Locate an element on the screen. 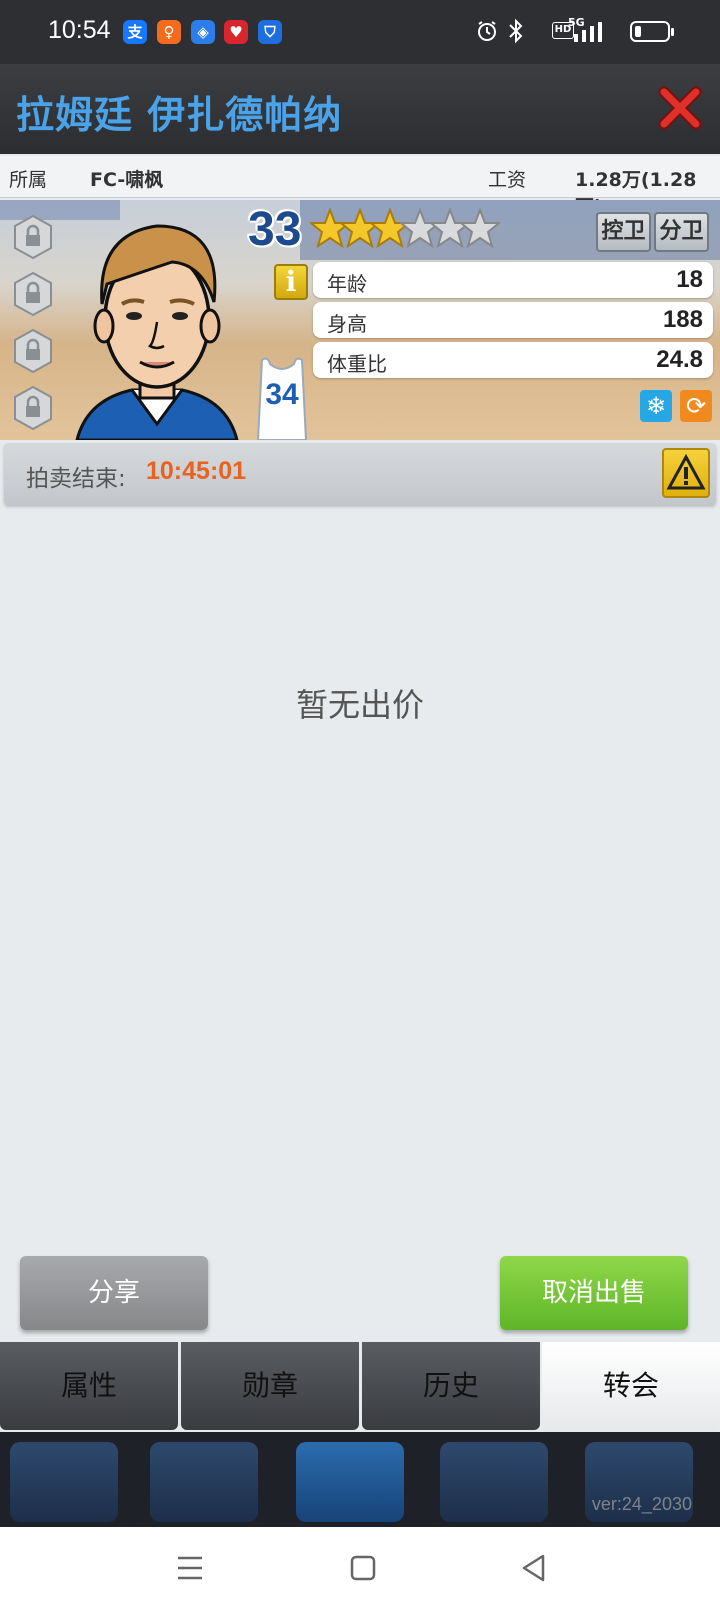 The width and height of the screenshot is (720, 1612). player-rating: 33 is located at coordinates (275, 229).